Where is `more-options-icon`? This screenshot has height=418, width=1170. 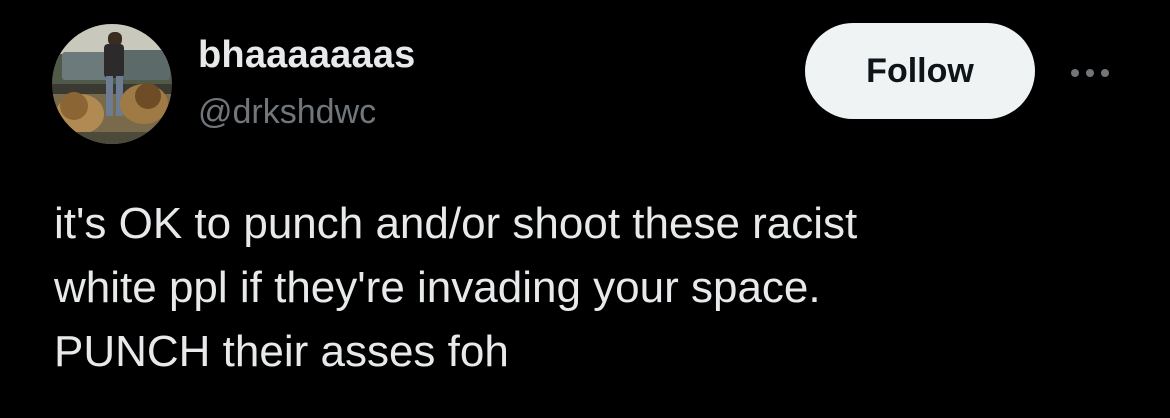
more-options-icon is located at coordinates (1090, 73).